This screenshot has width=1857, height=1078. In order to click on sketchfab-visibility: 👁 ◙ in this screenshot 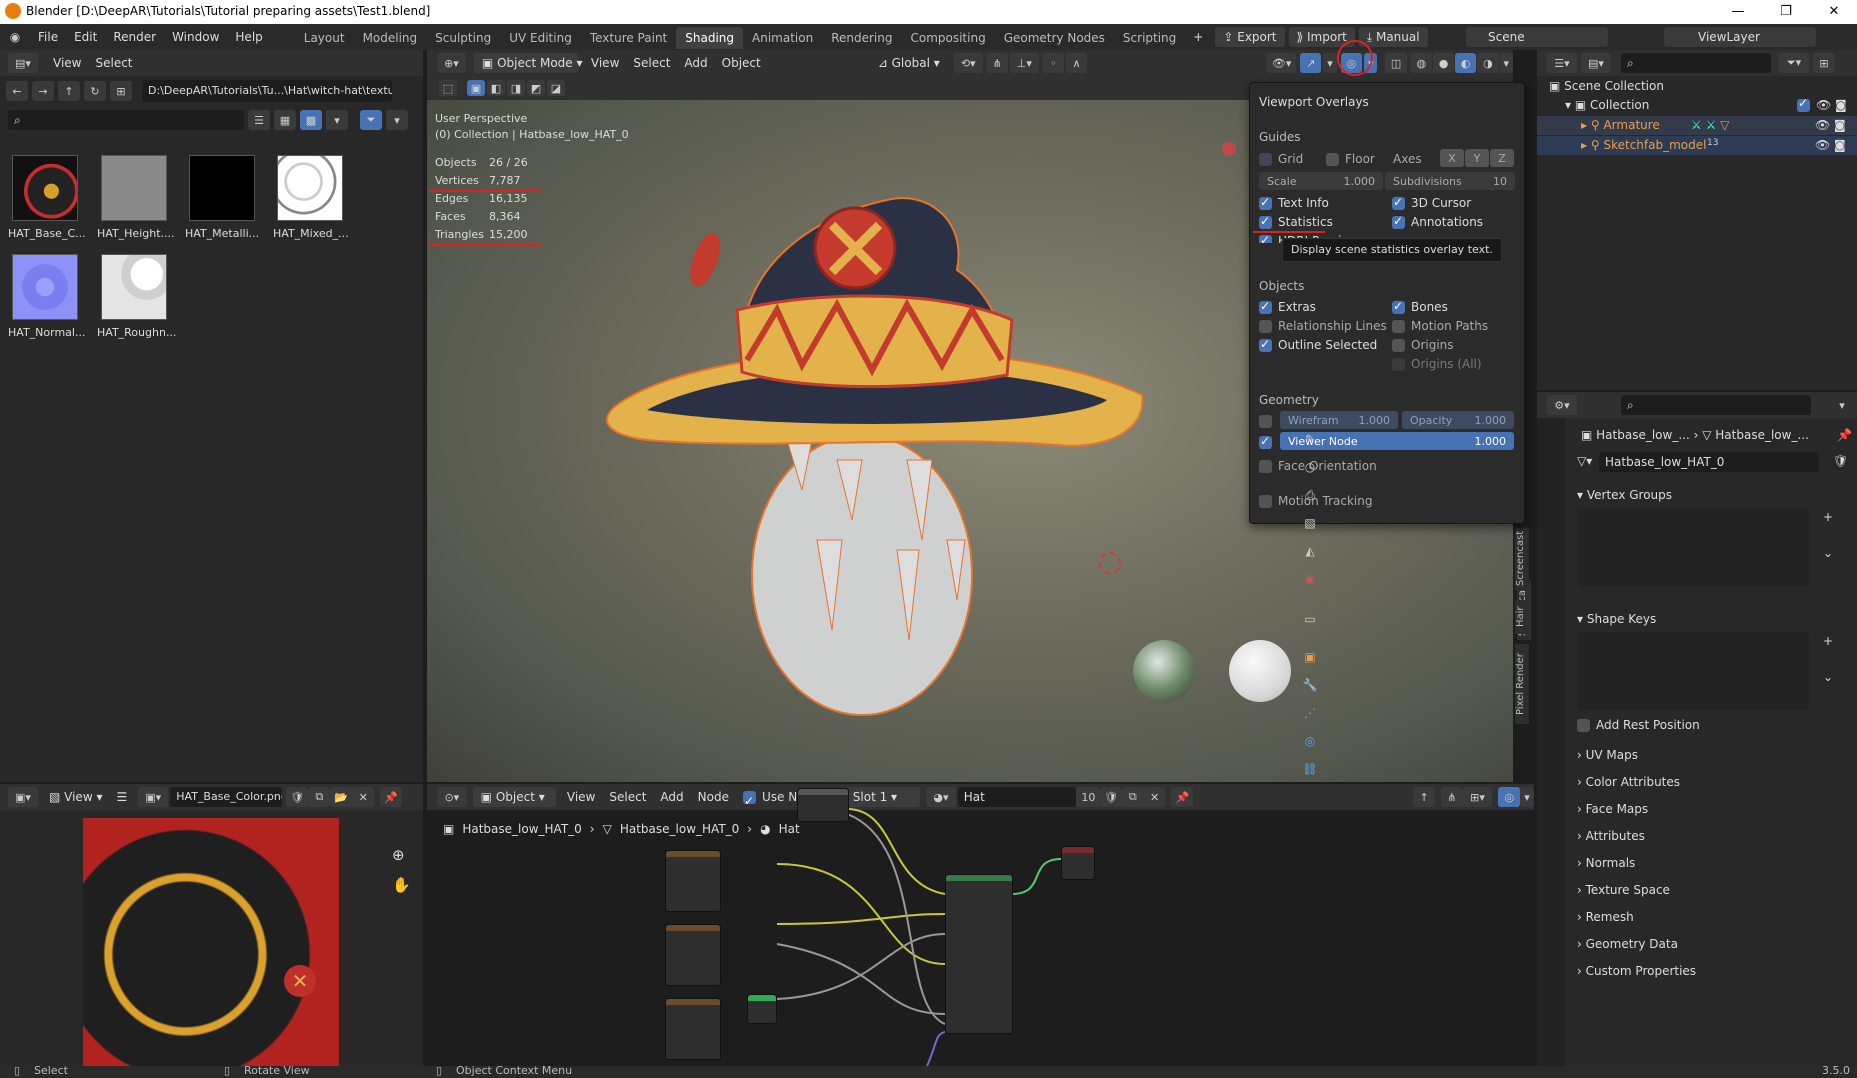, I will do `click(1830, 145)`.